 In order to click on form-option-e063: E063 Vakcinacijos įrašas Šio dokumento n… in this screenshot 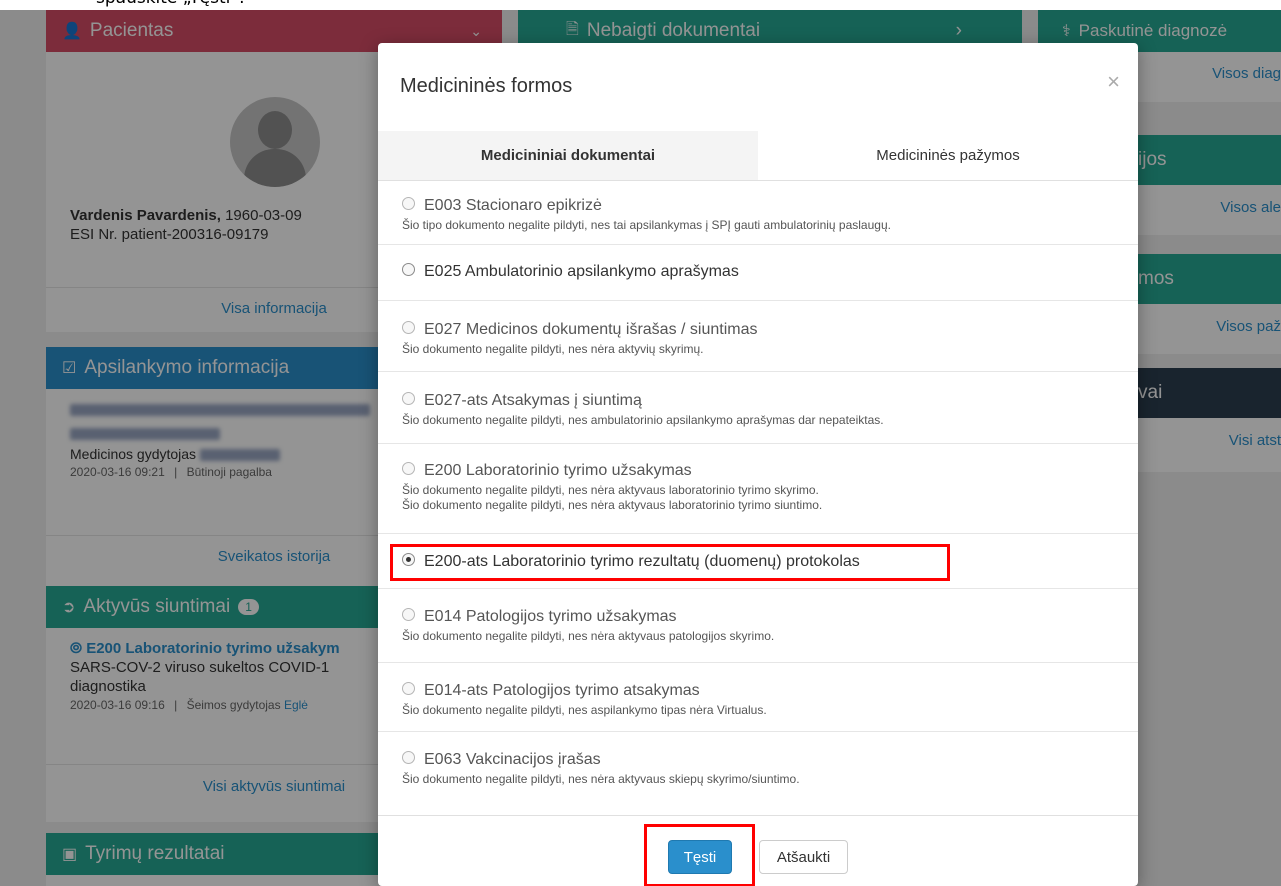, I will do `click(758, 768)`.